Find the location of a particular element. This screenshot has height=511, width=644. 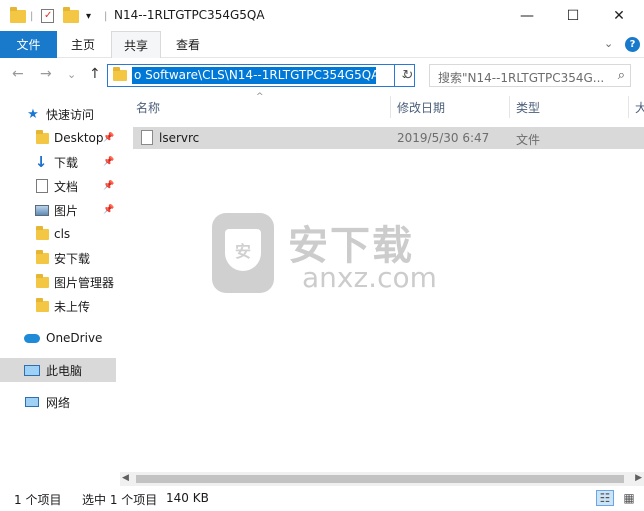

download-icon: ↓ is located at coordinates (41, 162).